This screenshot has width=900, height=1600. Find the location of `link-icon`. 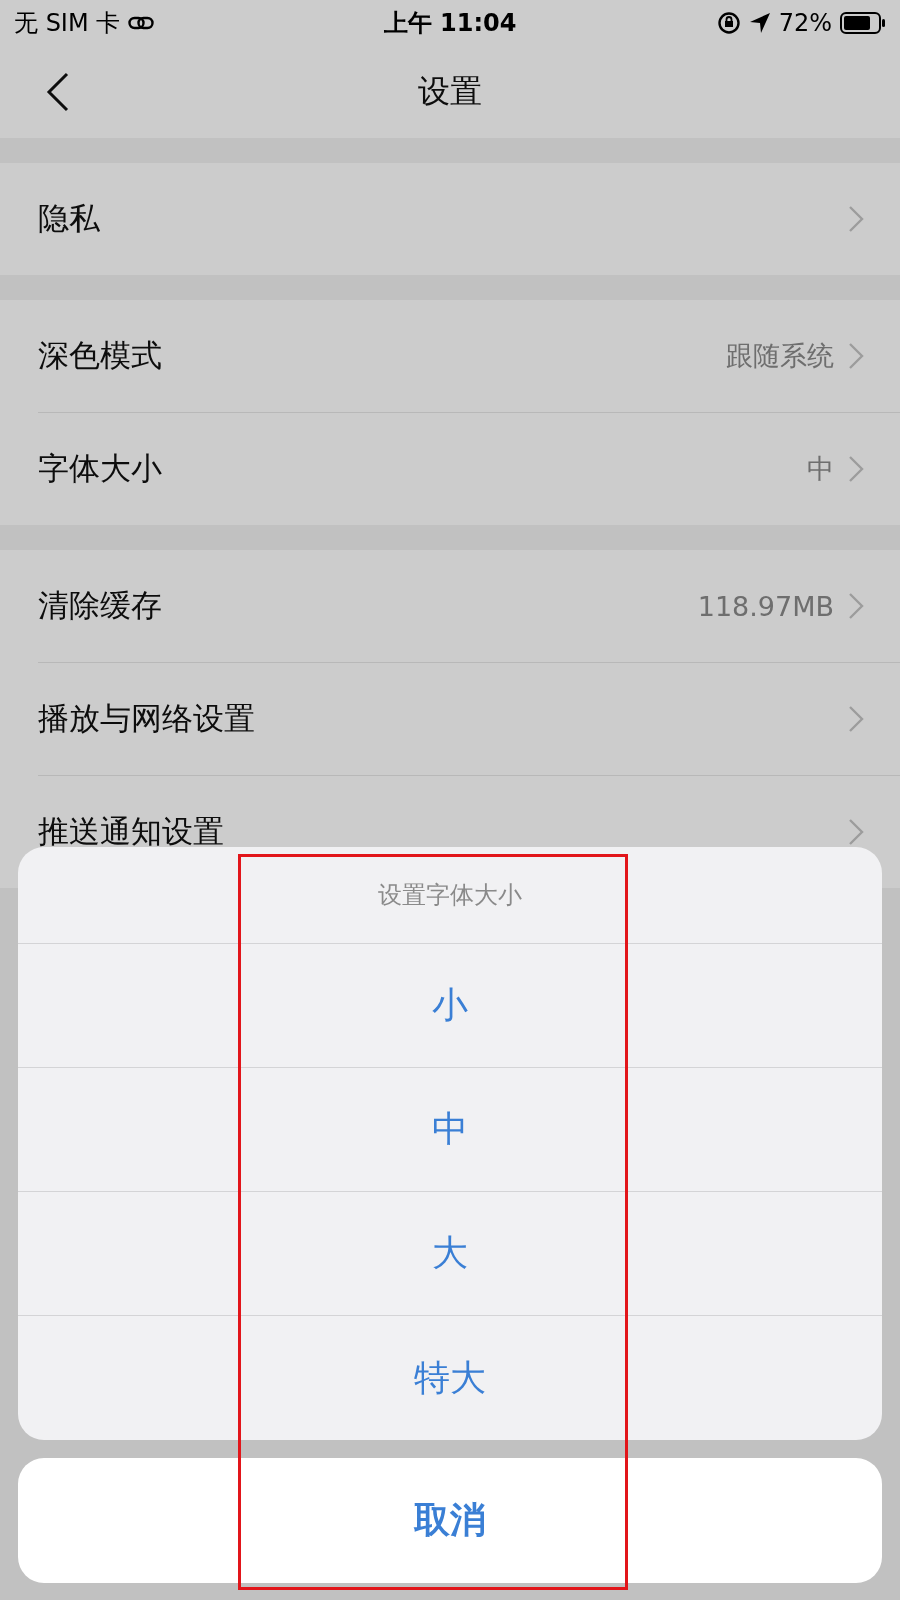

link-icon is located at coordinates (141, 23).